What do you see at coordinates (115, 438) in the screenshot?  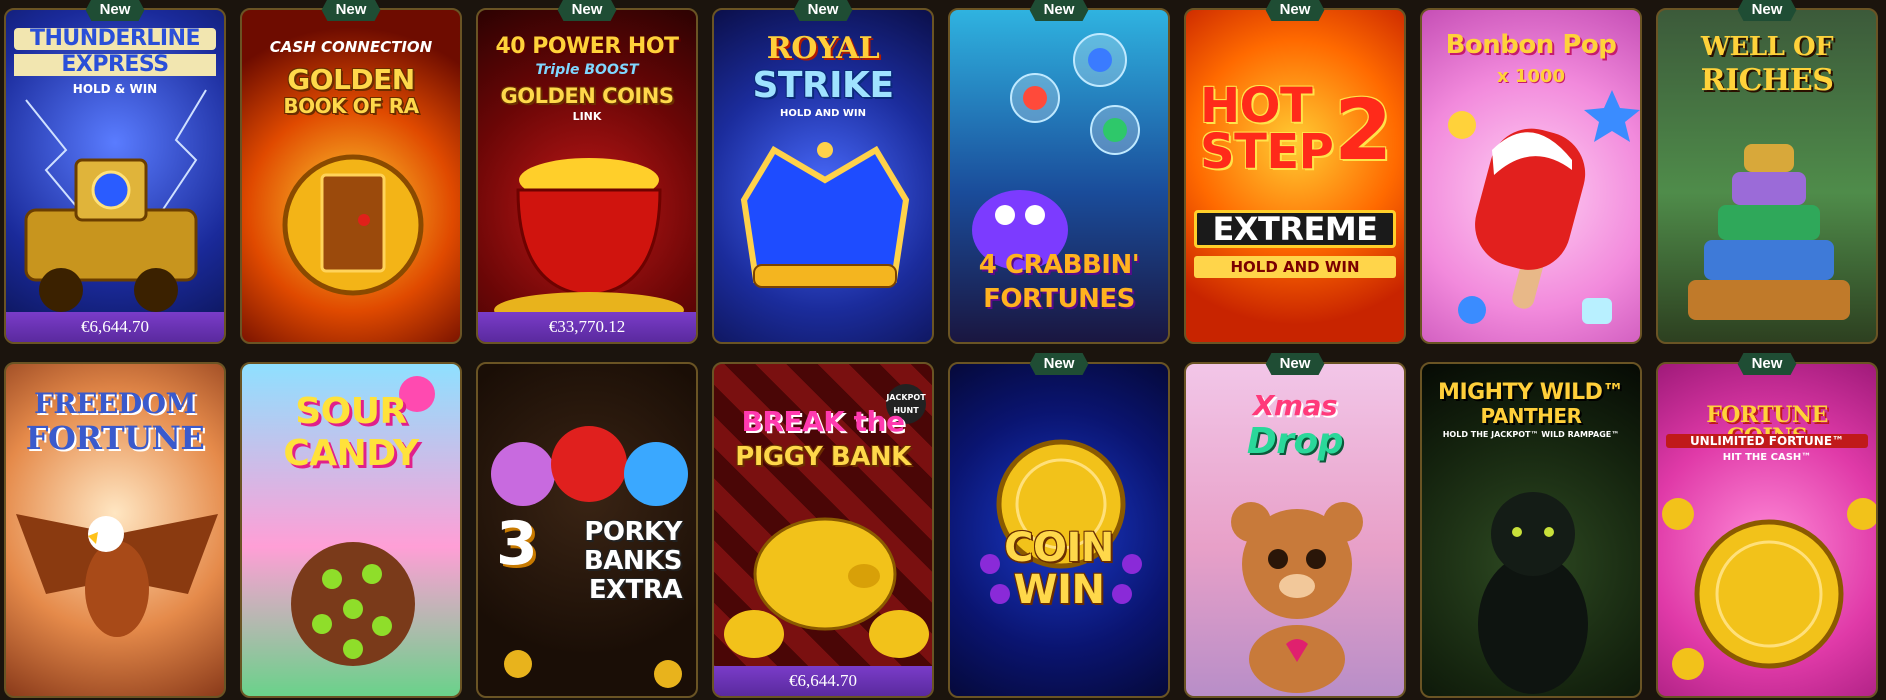 I see `game-title-line2: FORTUNE` at bounding box center [115, 438].